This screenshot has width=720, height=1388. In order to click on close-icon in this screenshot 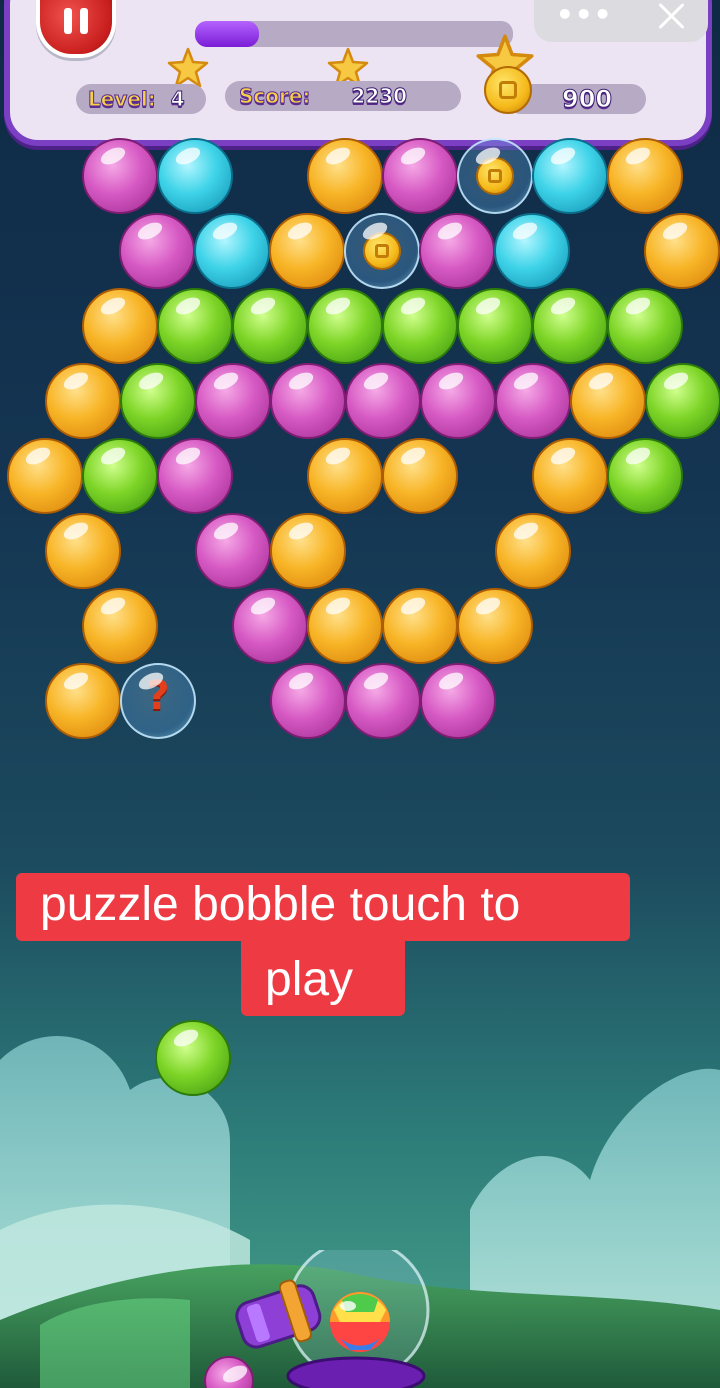, I will do `click(671, 16)`.